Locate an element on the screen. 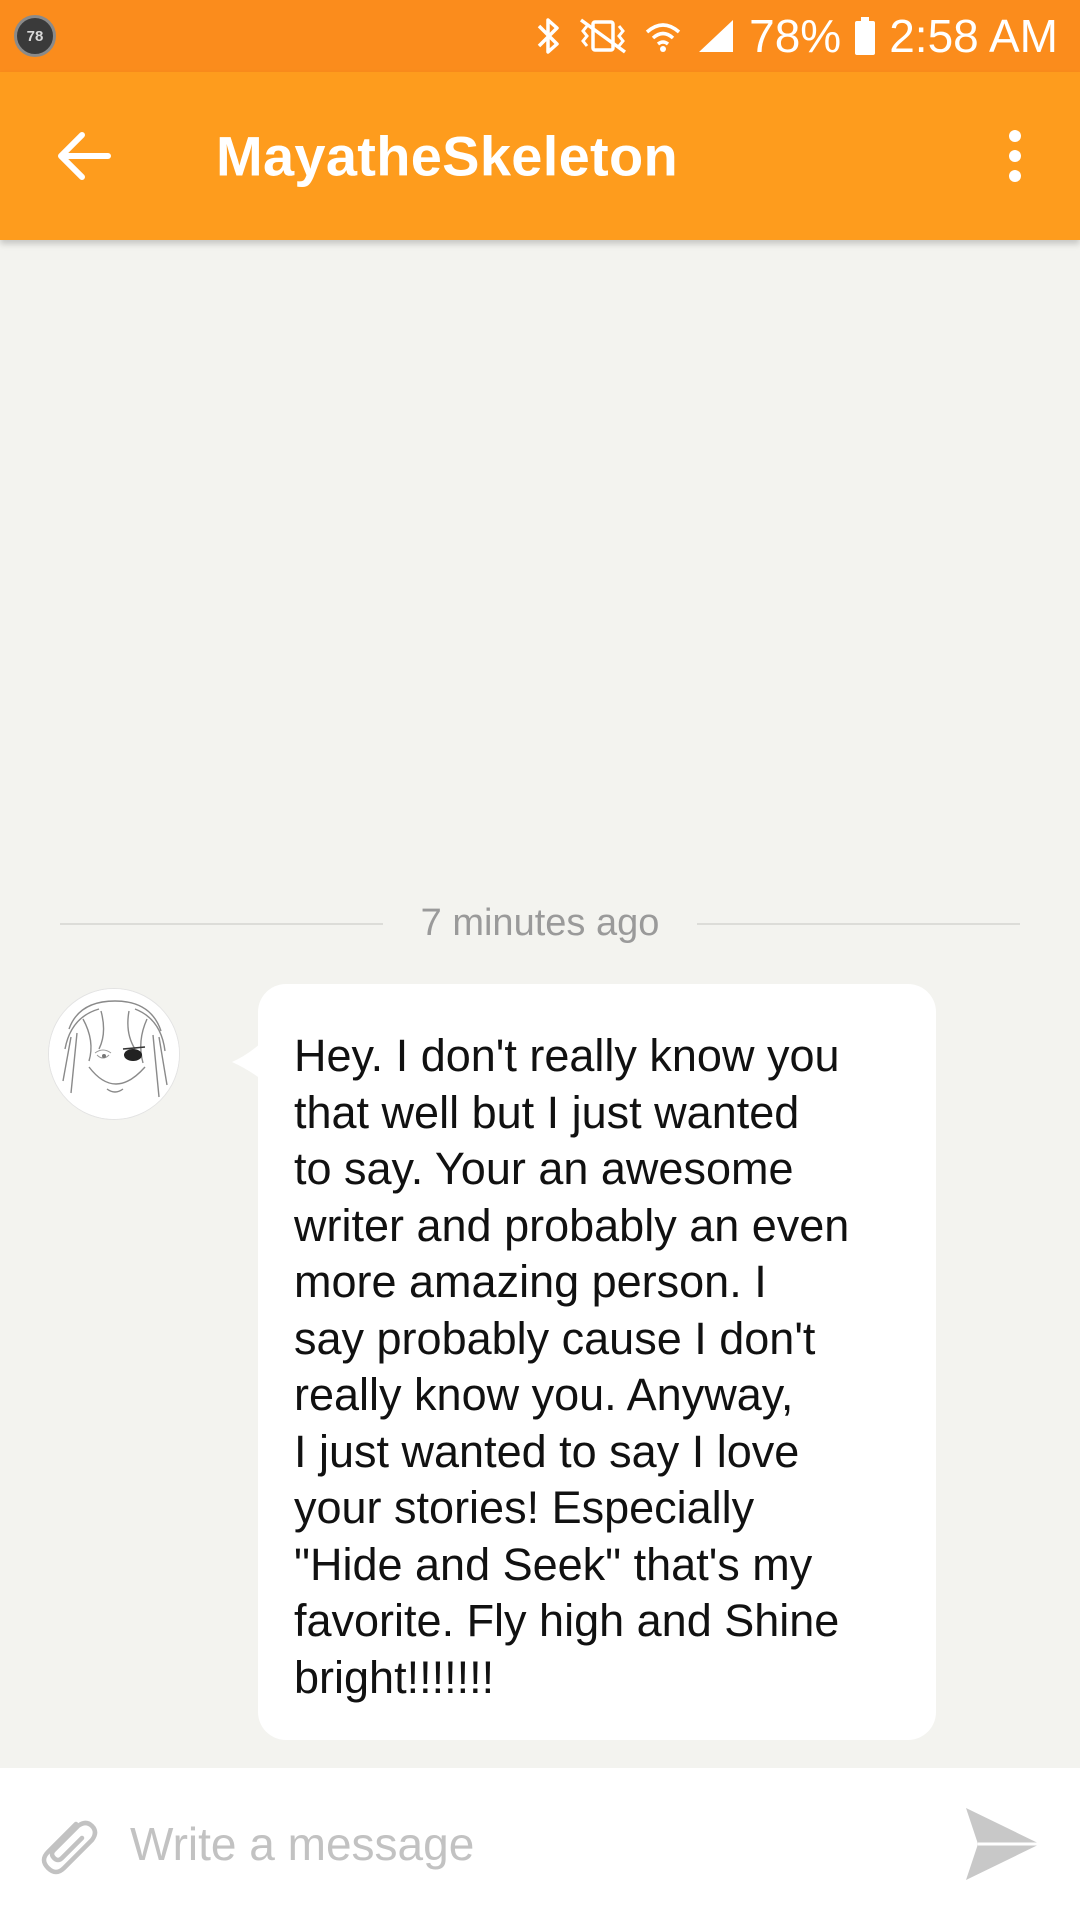 This screenshot has width=1080, height=1920. status-icons: 78% 2:58 AM is located at coordinates (795, 36).